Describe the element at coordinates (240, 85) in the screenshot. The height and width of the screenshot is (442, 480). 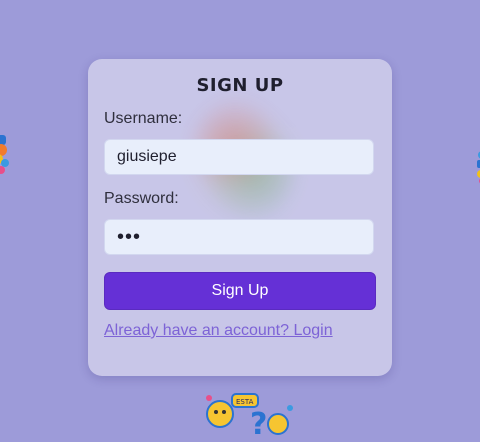
I see `page-title: Sign Up` at that location.